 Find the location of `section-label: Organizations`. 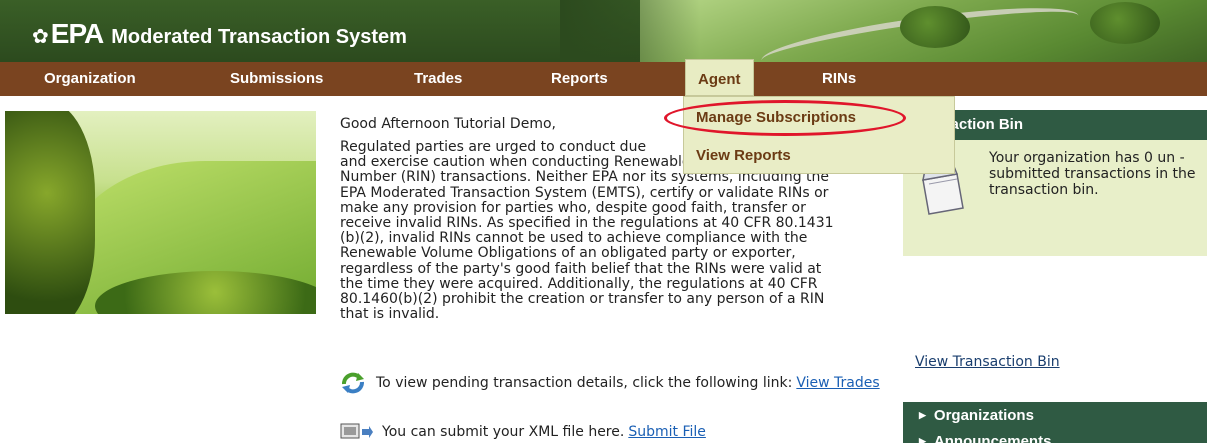

section-label: Organizations is located at coordinates (983, 415).